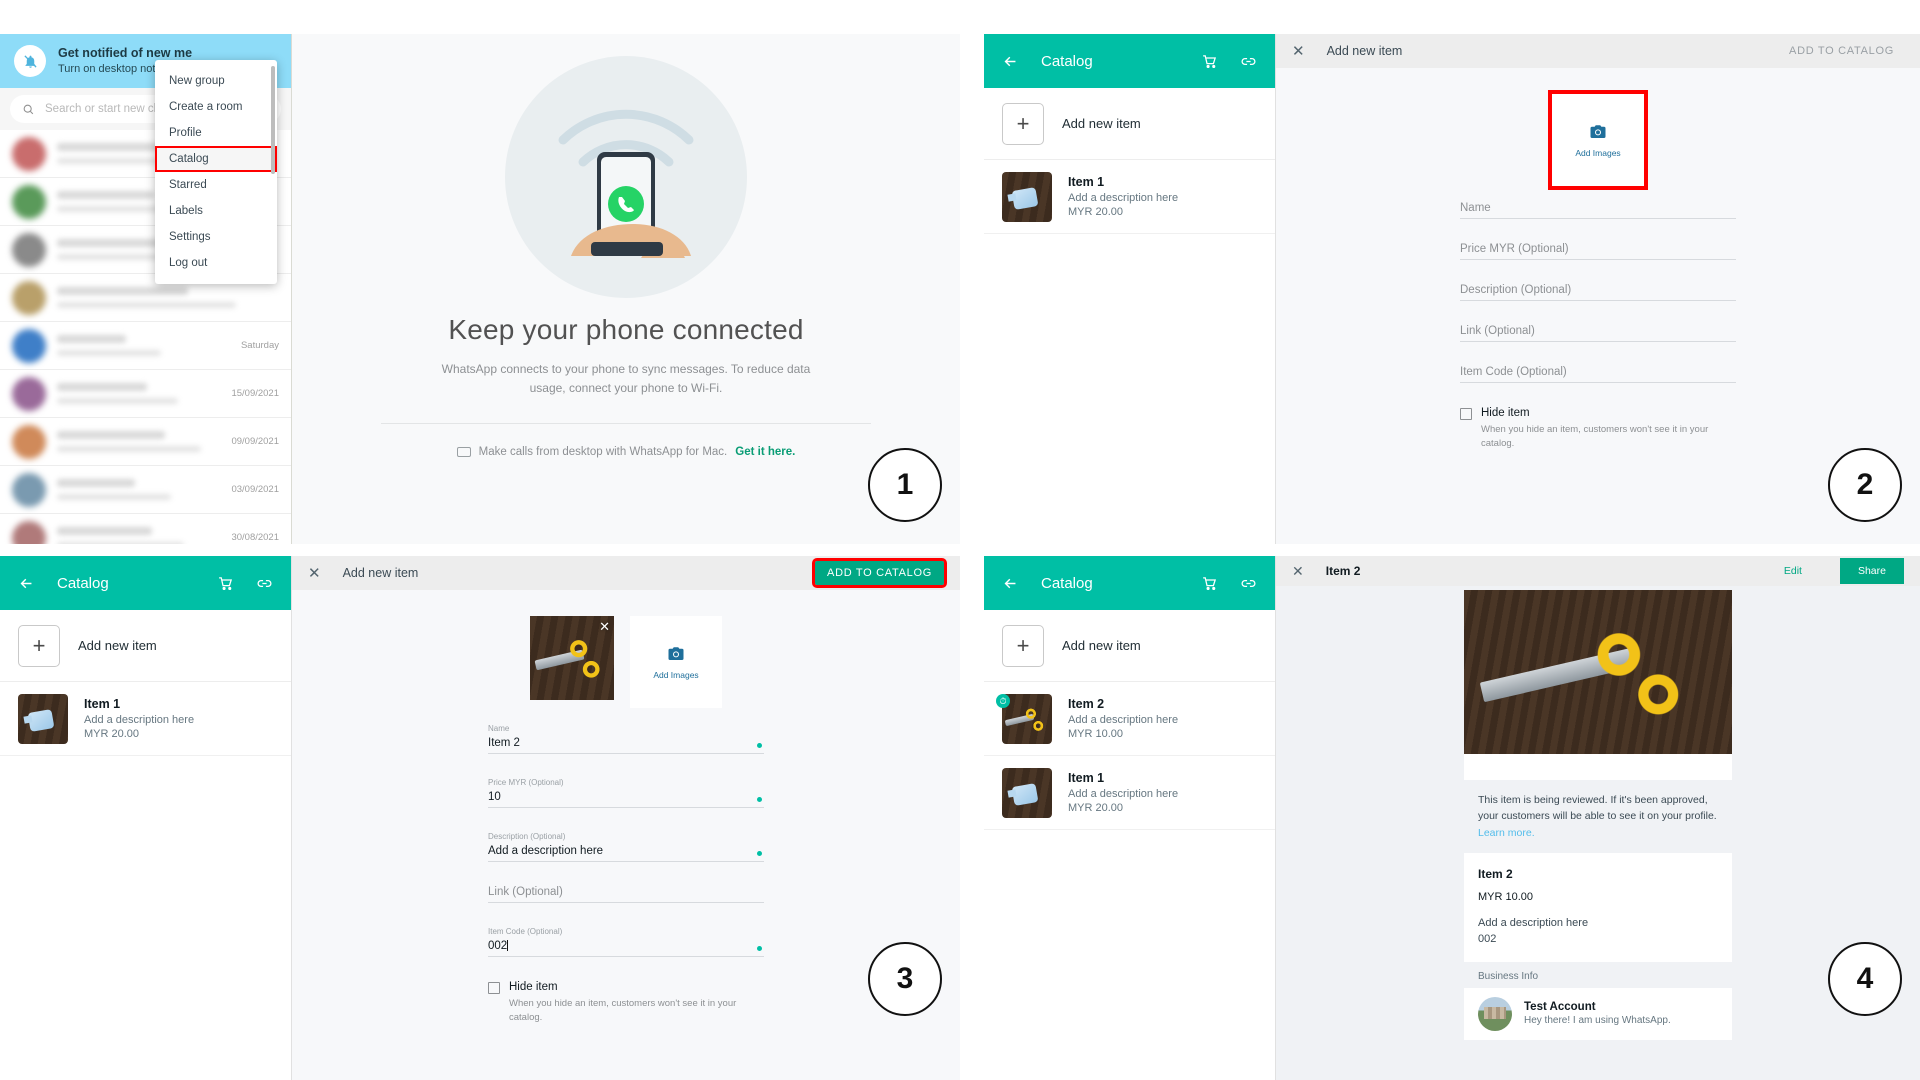  What do you see at coordinates (626, 177) in the screenshot?
I see `phone-wifi-illustration` at bounding box center [626, 177].